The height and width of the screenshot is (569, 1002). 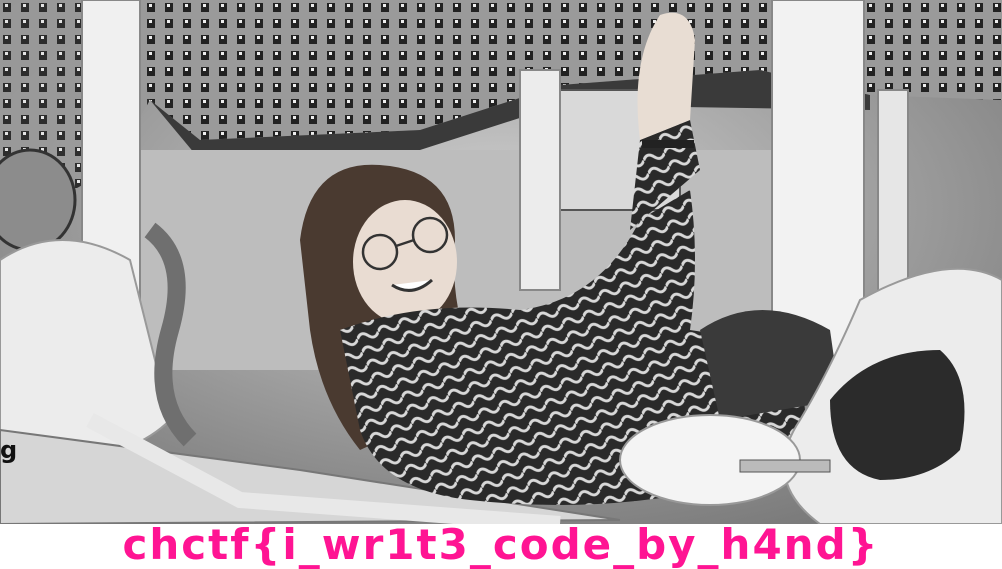 What do you see at coordinates (9, 450) in the screenshot?
I see `edge-letter: g` at bounding box center [9, 450].